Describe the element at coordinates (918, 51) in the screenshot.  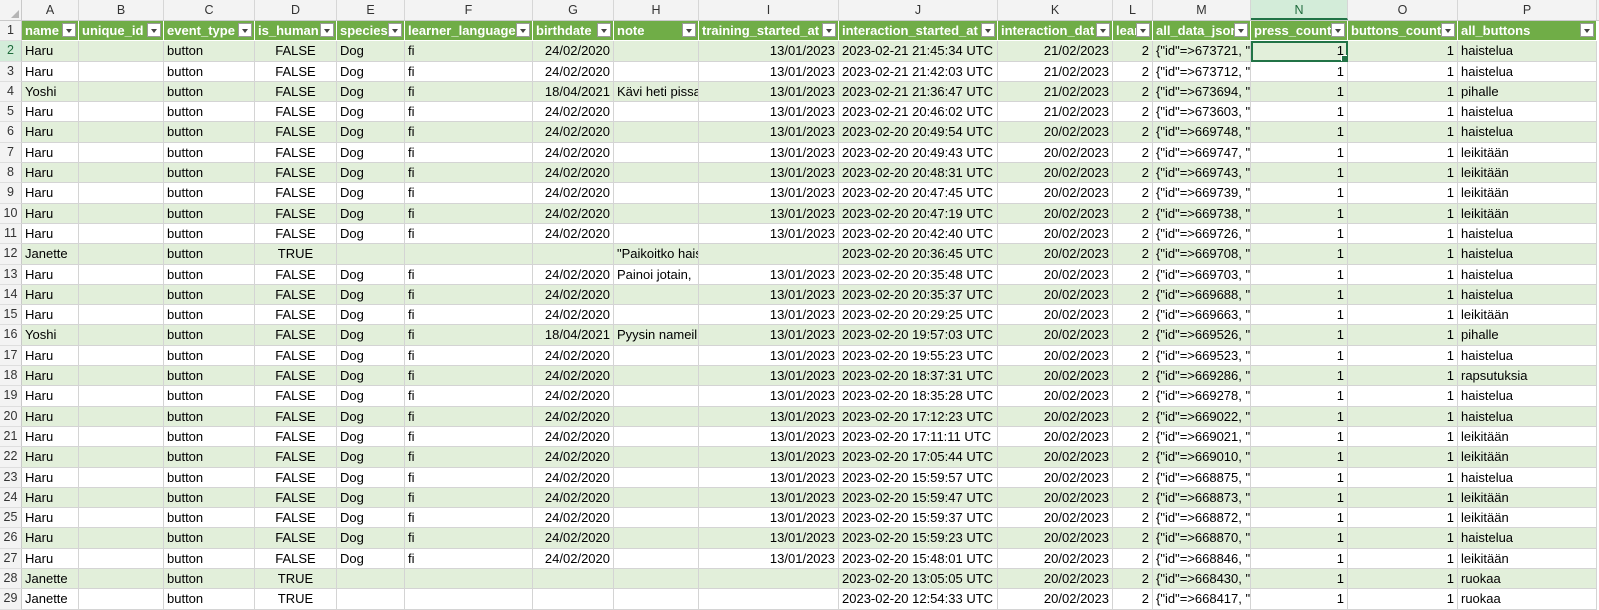
I see `cell-j: 2023-02-21 21:45:34 UTC` at that location.